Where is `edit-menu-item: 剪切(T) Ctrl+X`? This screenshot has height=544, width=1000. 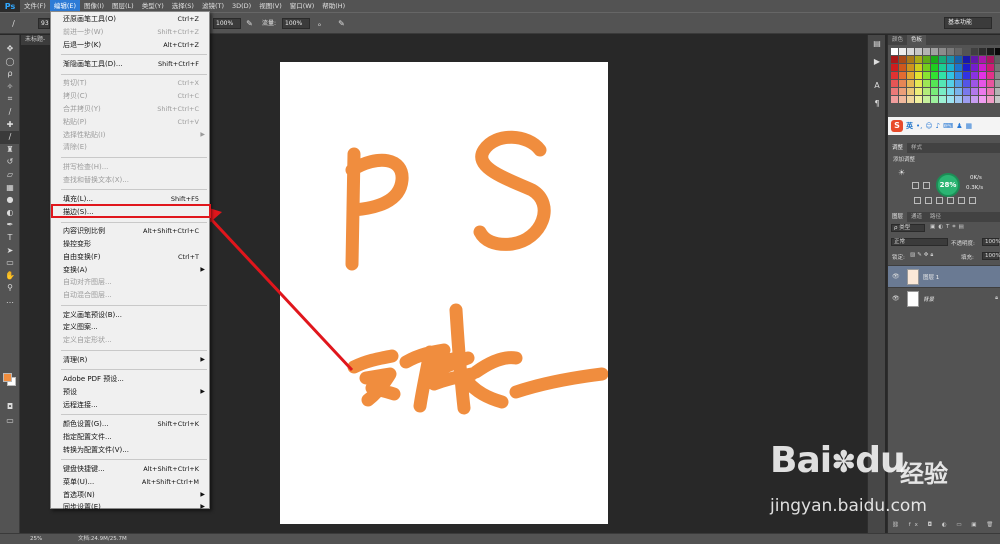
edit-menu-item: 剪切(T) Ctrl+X is located at coordinates (130, 83).